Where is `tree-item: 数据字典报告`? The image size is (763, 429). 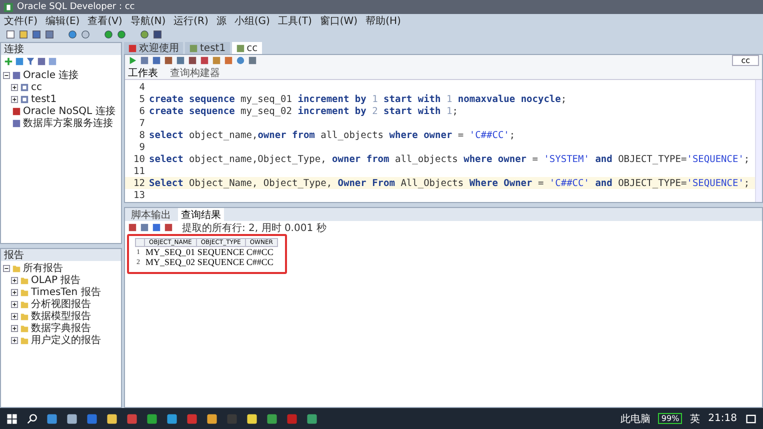
tree-item: 数据字典报告 is located at coordinates (61, 328).